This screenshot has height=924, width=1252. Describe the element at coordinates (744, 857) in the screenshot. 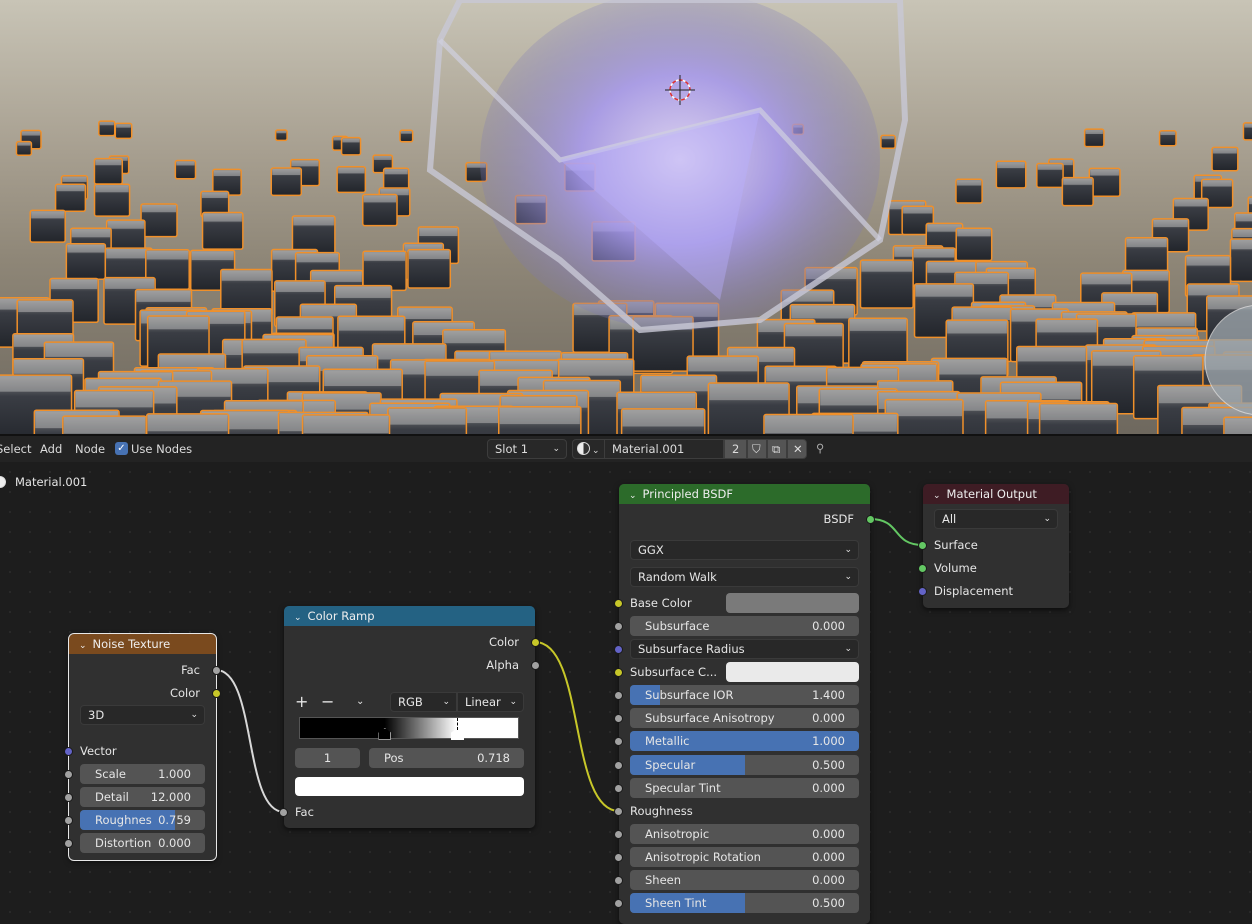

I see `slider-field: Anisotropic Rotation 0.000` at that location.